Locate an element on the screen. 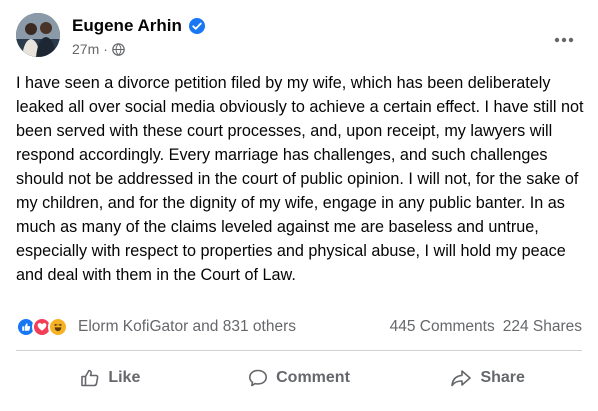  post-header: Eugene Arhin 27m · is located at coordinates (299, 36).